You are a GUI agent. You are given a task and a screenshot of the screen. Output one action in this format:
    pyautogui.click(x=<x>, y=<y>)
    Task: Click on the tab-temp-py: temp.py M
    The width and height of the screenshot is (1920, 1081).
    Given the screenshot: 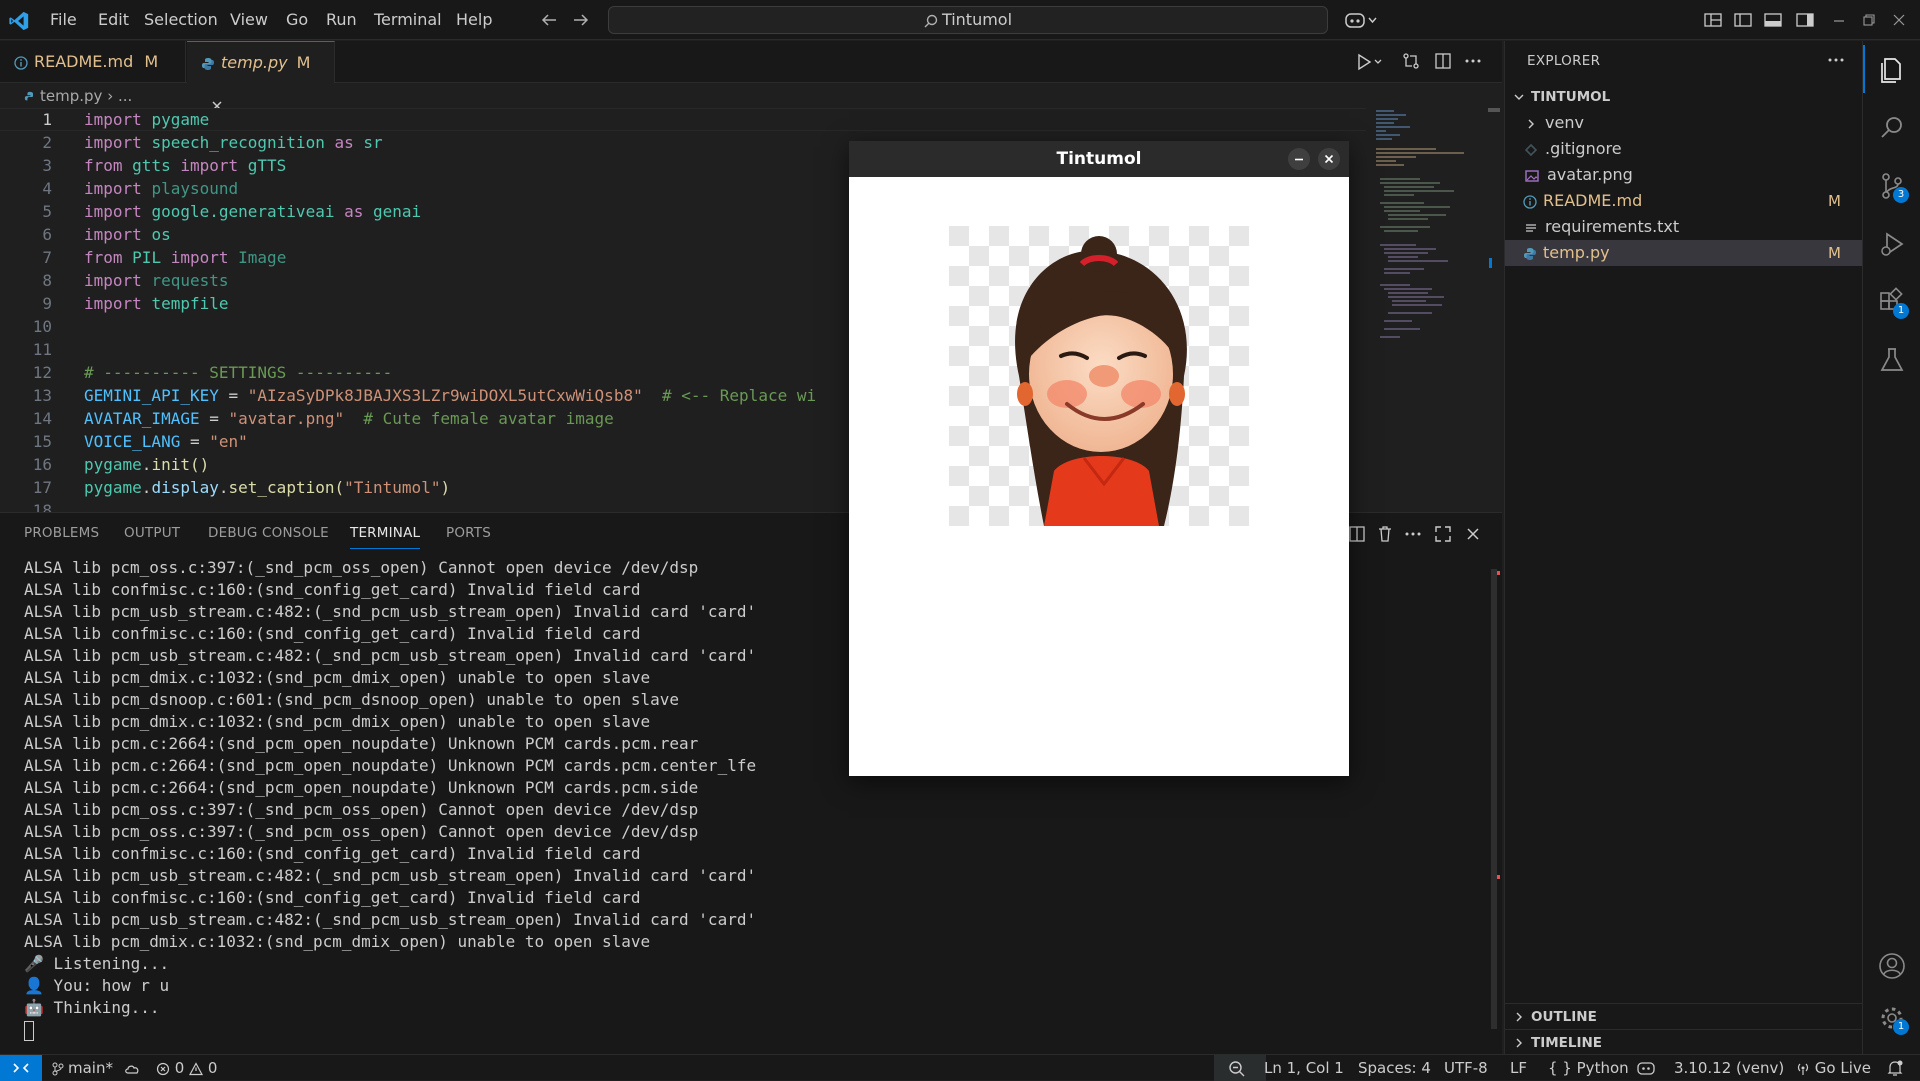 What is the action you would take?
    pyautogui.click(x=261, y=76)
    